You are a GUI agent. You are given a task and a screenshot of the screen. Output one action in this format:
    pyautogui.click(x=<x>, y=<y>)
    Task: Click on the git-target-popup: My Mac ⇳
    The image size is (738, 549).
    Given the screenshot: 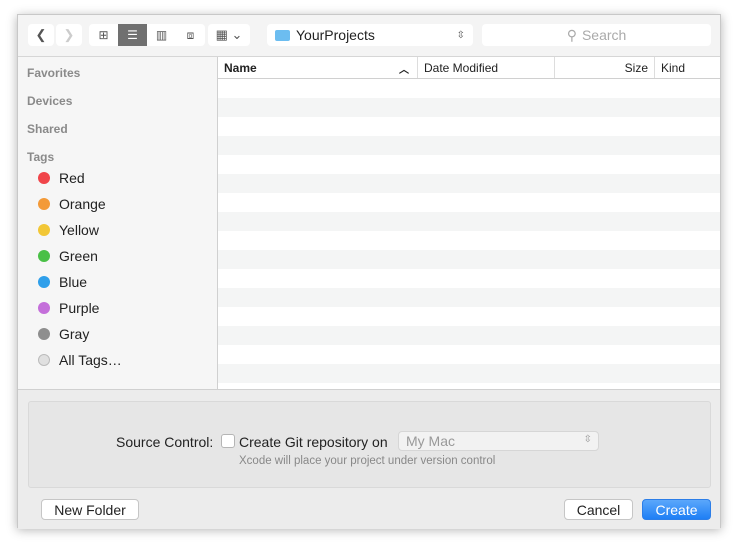 What is the action you would take?
    pyautogui.click(x=498, y=441)
    